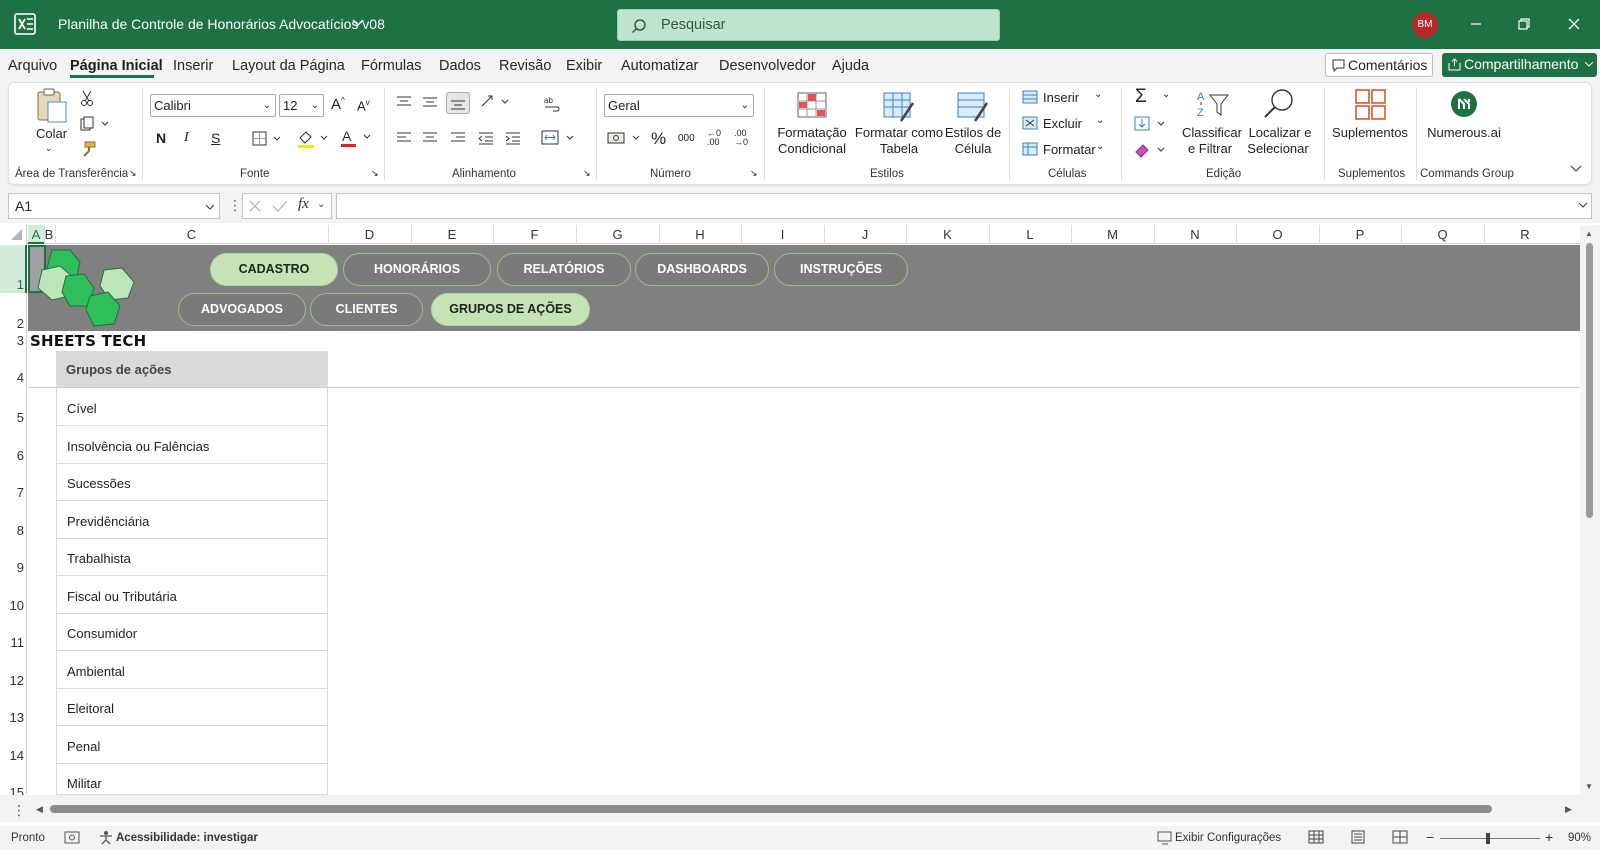  I want to click on align-top-icon, so click(404, 102).